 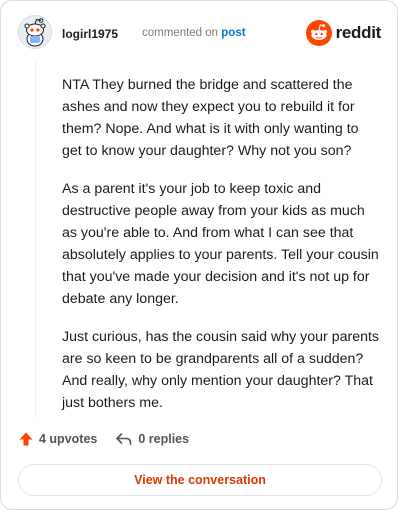 What do you see at coordinates (200, 480) in the screenshot?
I see `view-conversation-button: View the conversation` at bounding box center [200, 480].